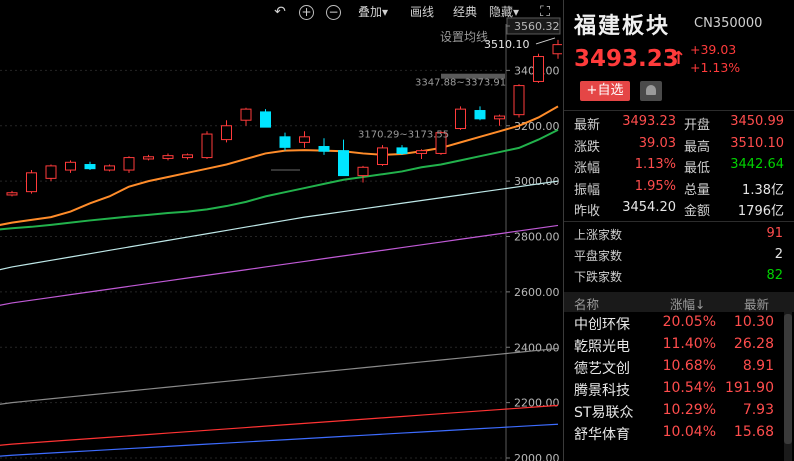 The height and width of the screenshot is (461, 794). I want to click on high-annotation: 3510.10, so click(507, 44).